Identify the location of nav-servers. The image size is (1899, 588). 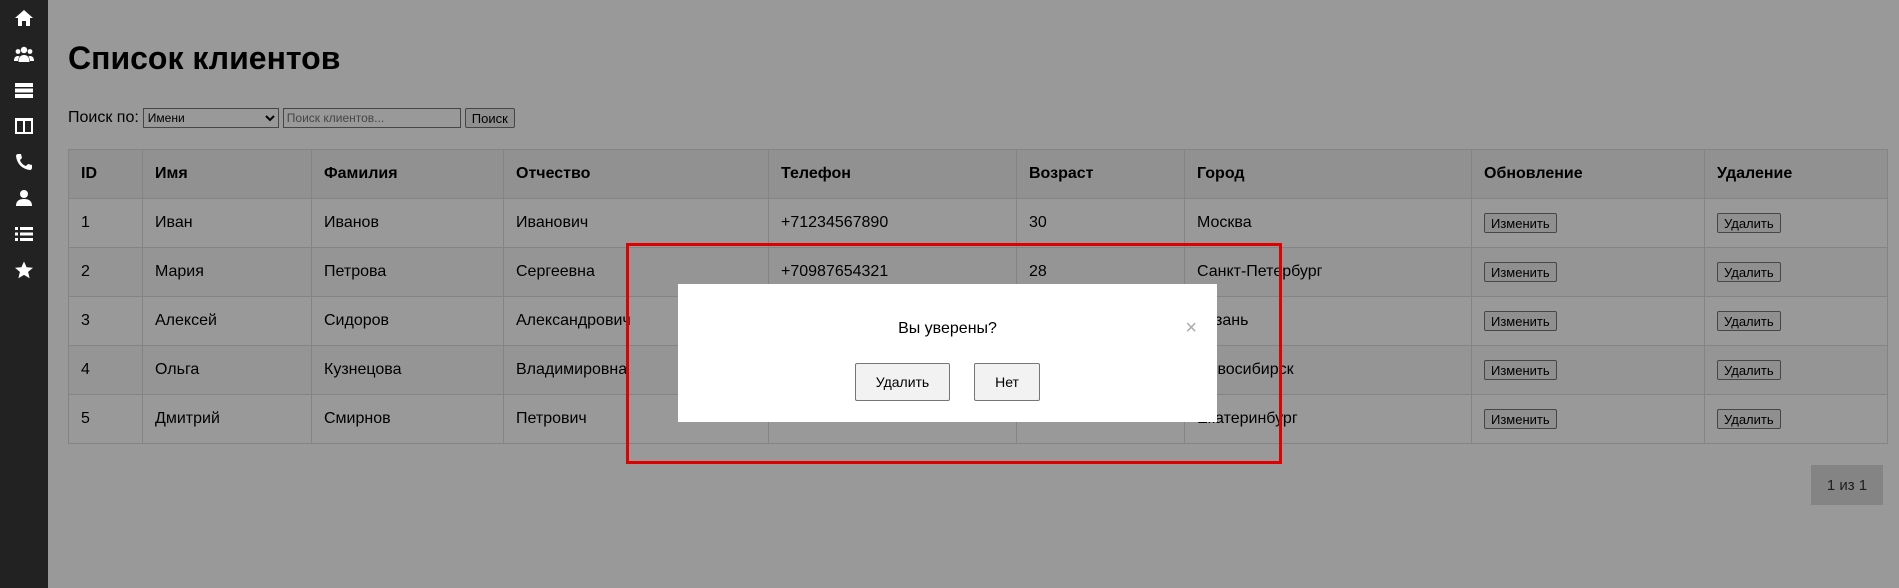
(24, 90).